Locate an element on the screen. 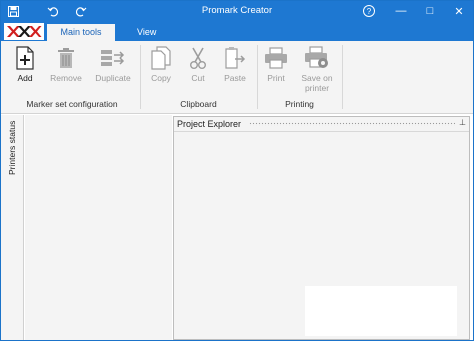 This screenshot has height=341, width=474. scissors-icon is located at coordinates (198, 58).